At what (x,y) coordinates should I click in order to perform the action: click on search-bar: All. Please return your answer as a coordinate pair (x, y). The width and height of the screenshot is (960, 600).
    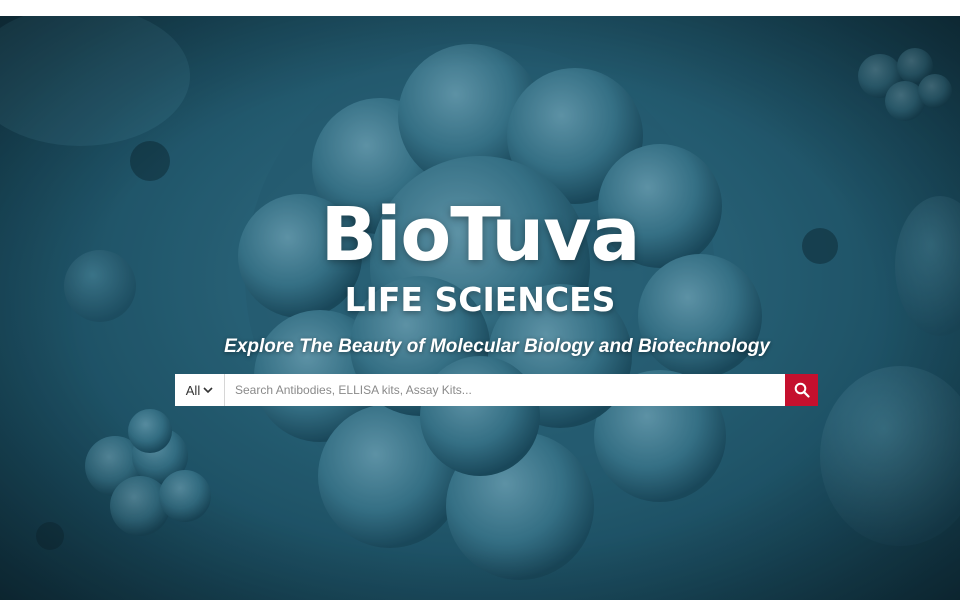
    Looking at the image, I should click on (496, 390).